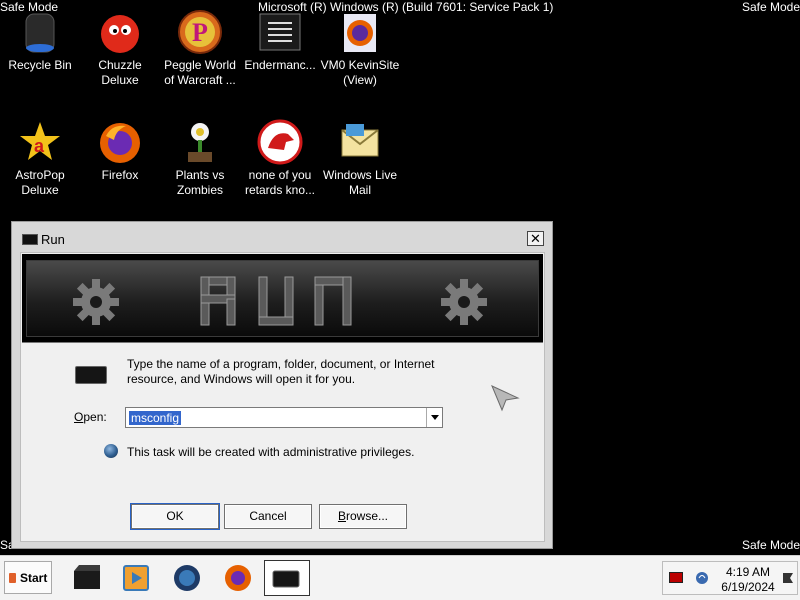 The width and height of the screenshot is (800, 600). I want to click on media-player-icon, so click(136, 578).